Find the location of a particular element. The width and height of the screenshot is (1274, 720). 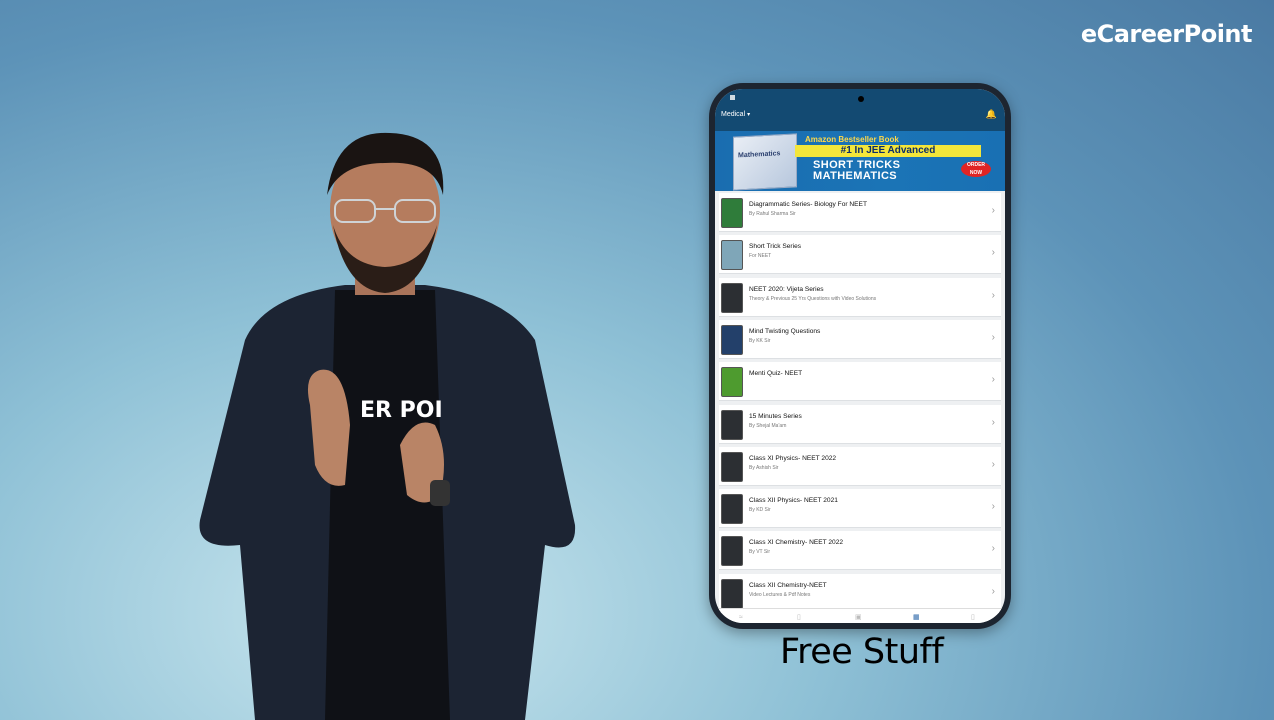

stream-label: Medical is located at coordinates (733, 114).